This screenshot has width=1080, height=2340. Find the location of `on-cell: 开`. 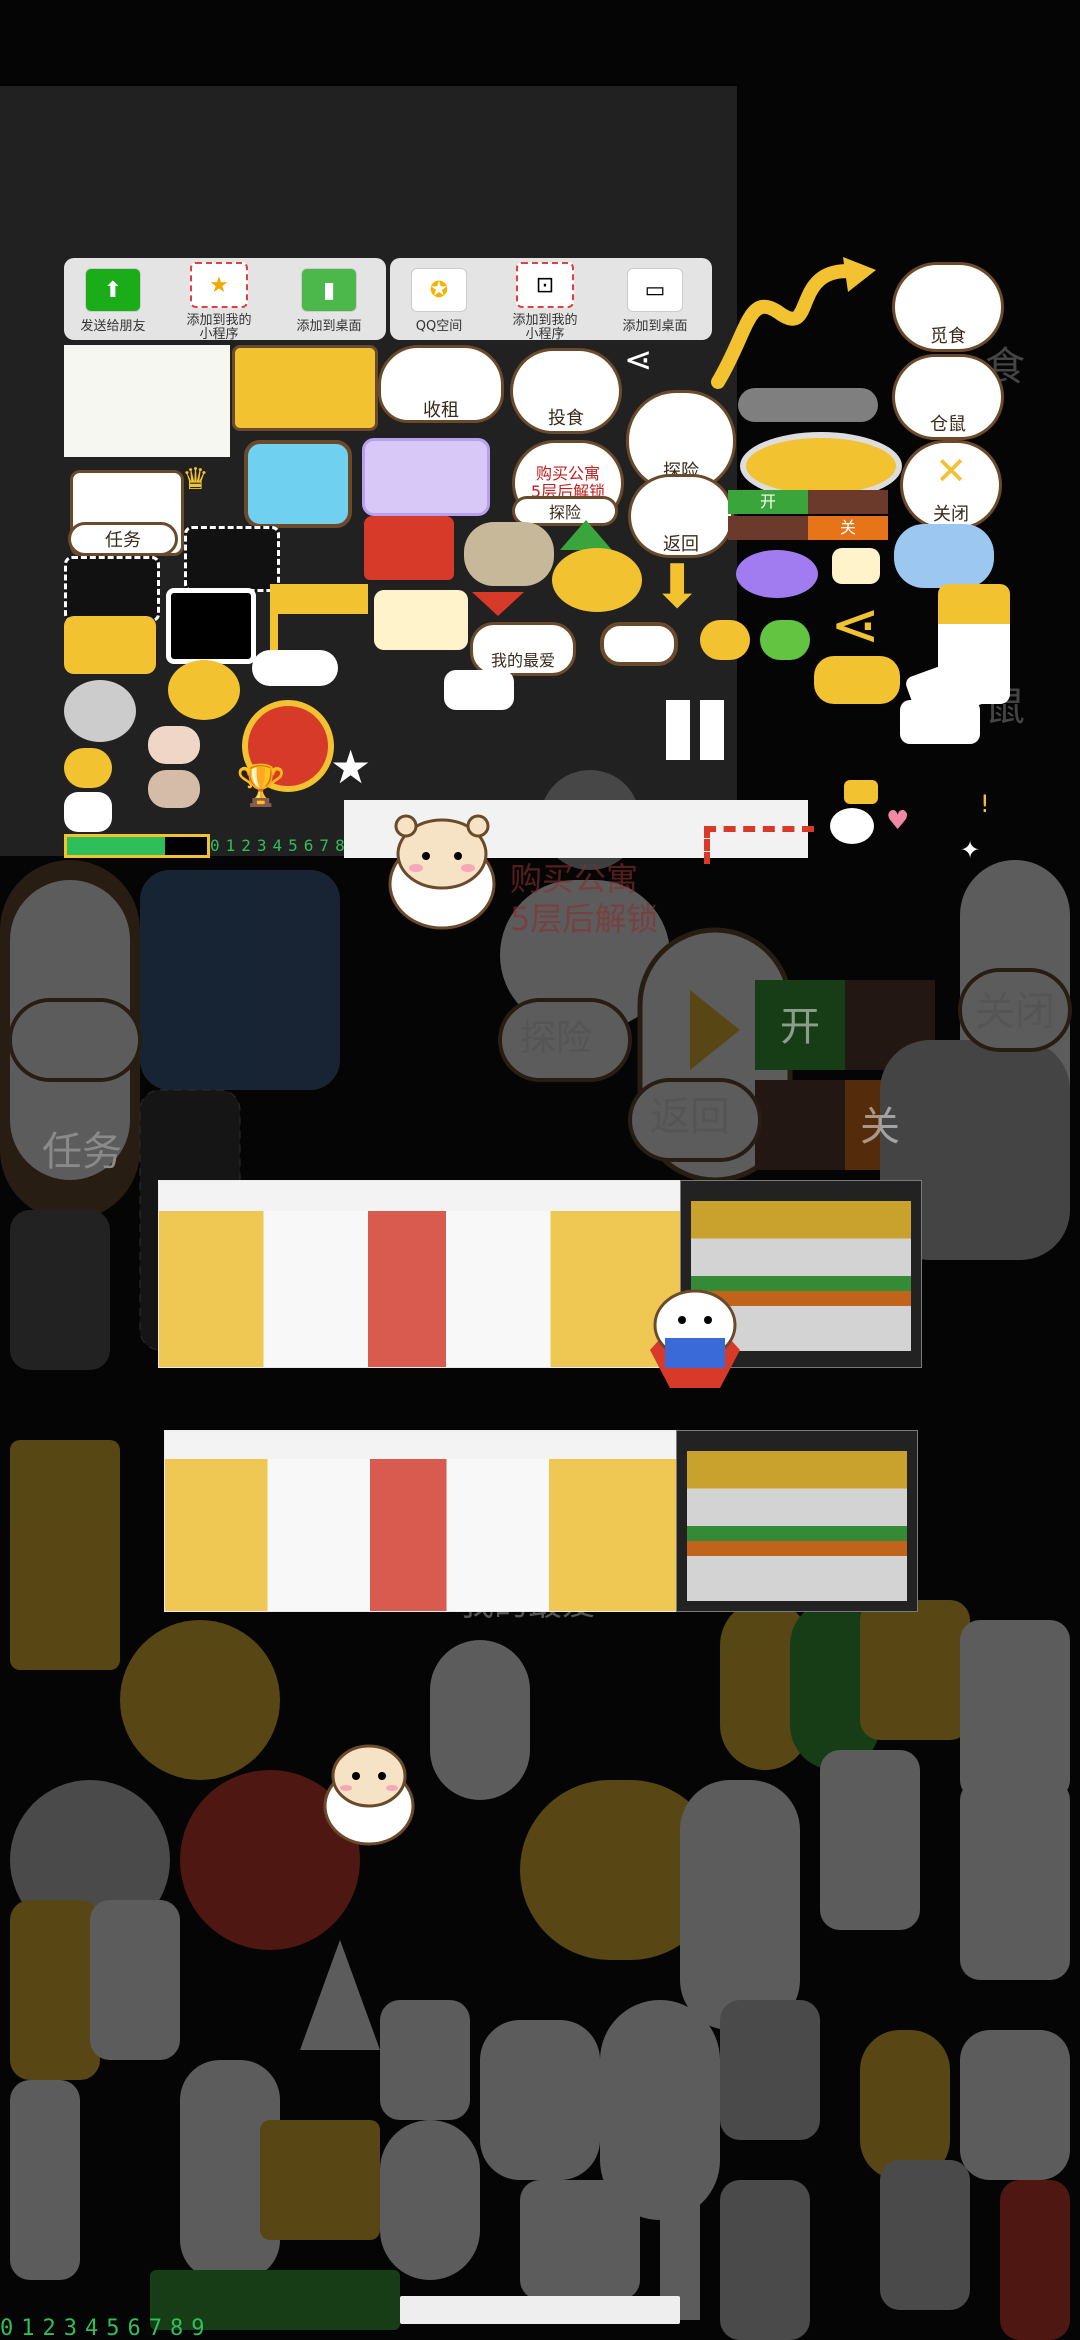

on-cell: 开 is located at coordinates (768, 502).